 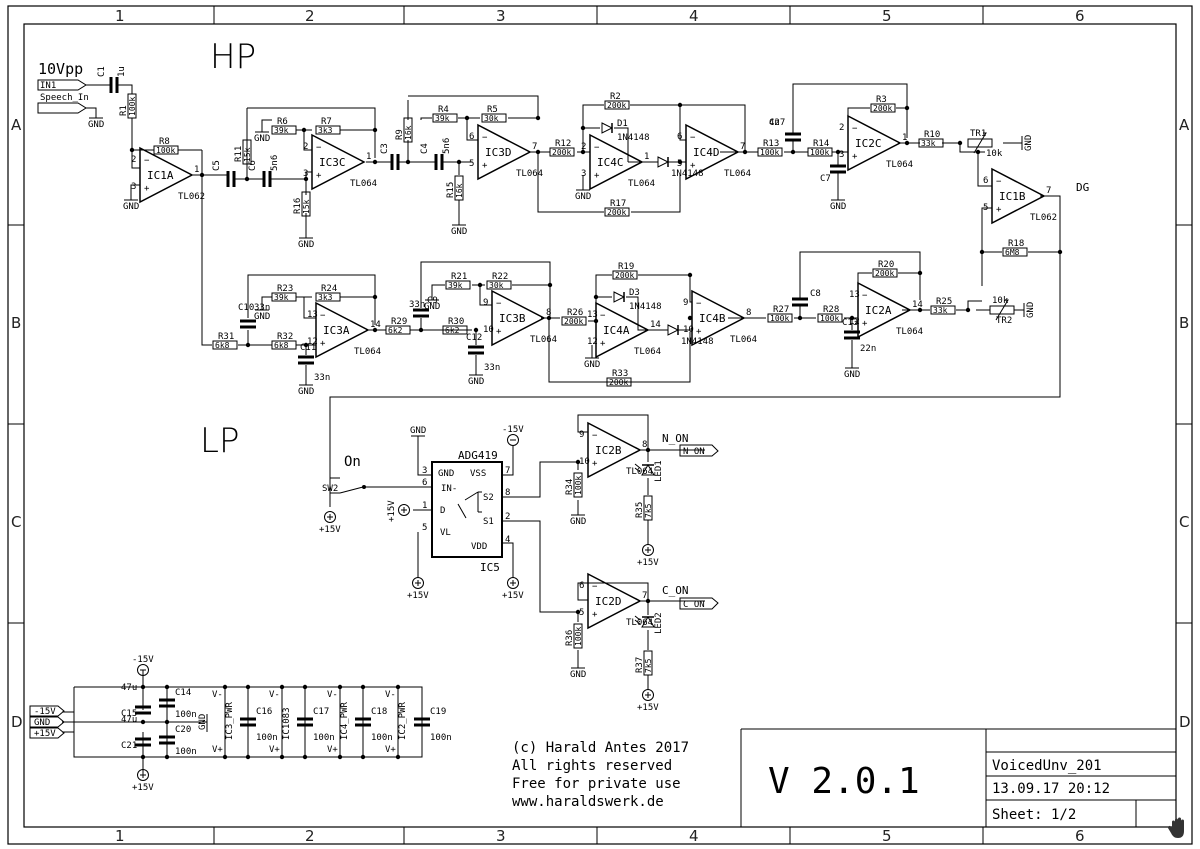 I want to click on capacitor-c7: C7, so click(x=833, y=174).